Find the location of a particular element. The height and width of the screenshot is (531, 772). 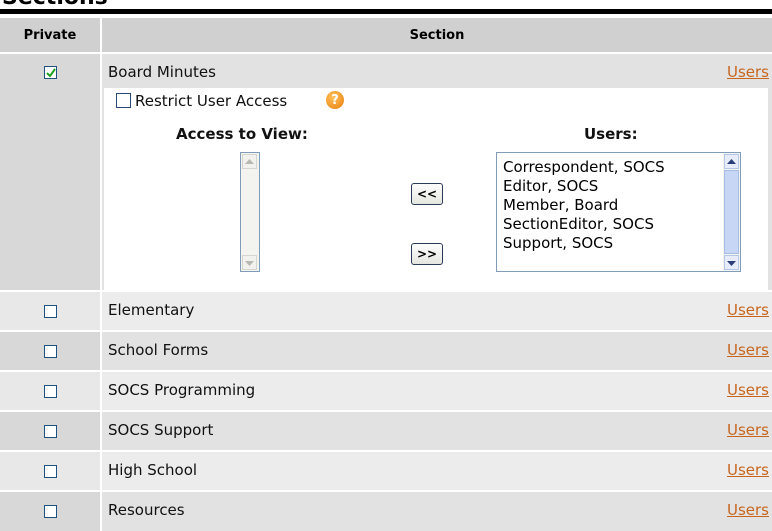

row-private-cell-school-forms is located at coordinates (50, 351).